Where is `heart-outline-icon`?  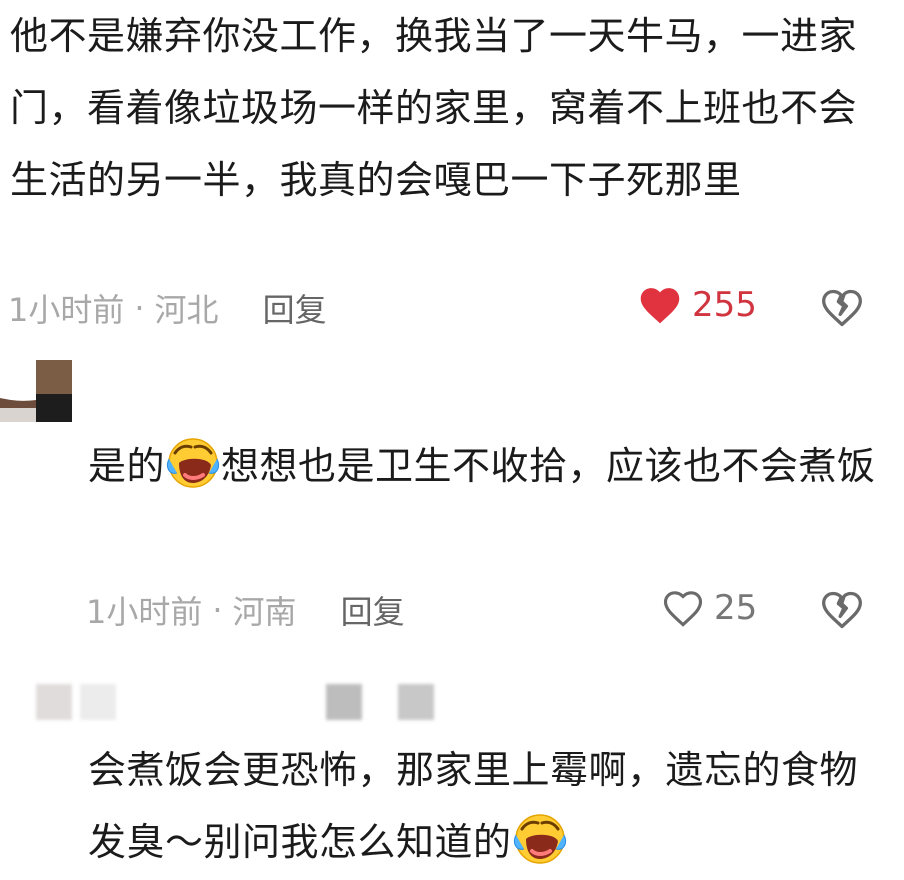
heart-outline-icon is located at coordinates (683, 609).